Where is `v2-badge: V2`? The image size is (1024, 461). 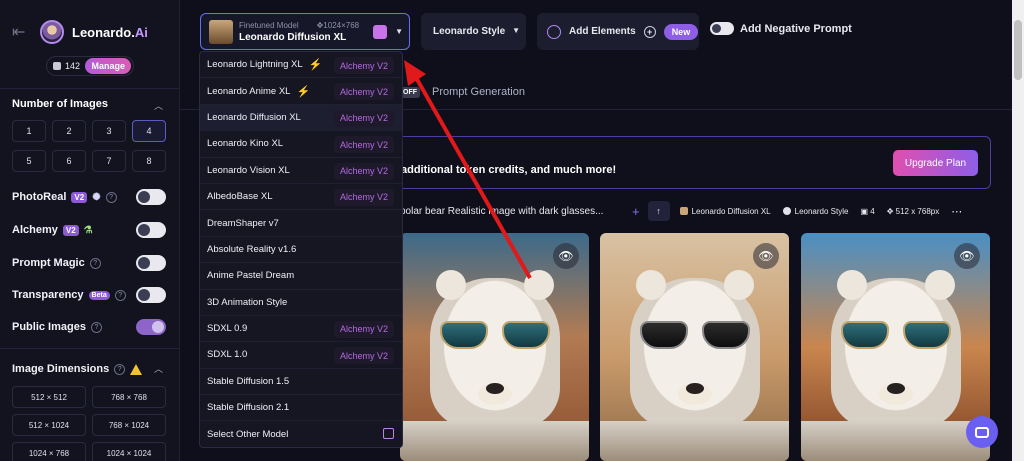 v2-badge: V2 is located at coordinates (79, 197).